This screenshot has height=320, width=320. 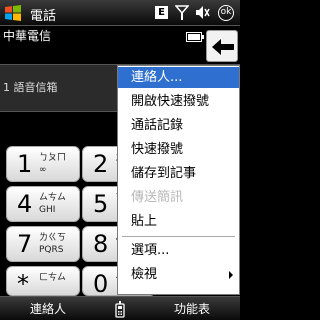 I want to click on menu-item-open-speed-dial: 開啟快速撥號, so click(x=178, y=101).